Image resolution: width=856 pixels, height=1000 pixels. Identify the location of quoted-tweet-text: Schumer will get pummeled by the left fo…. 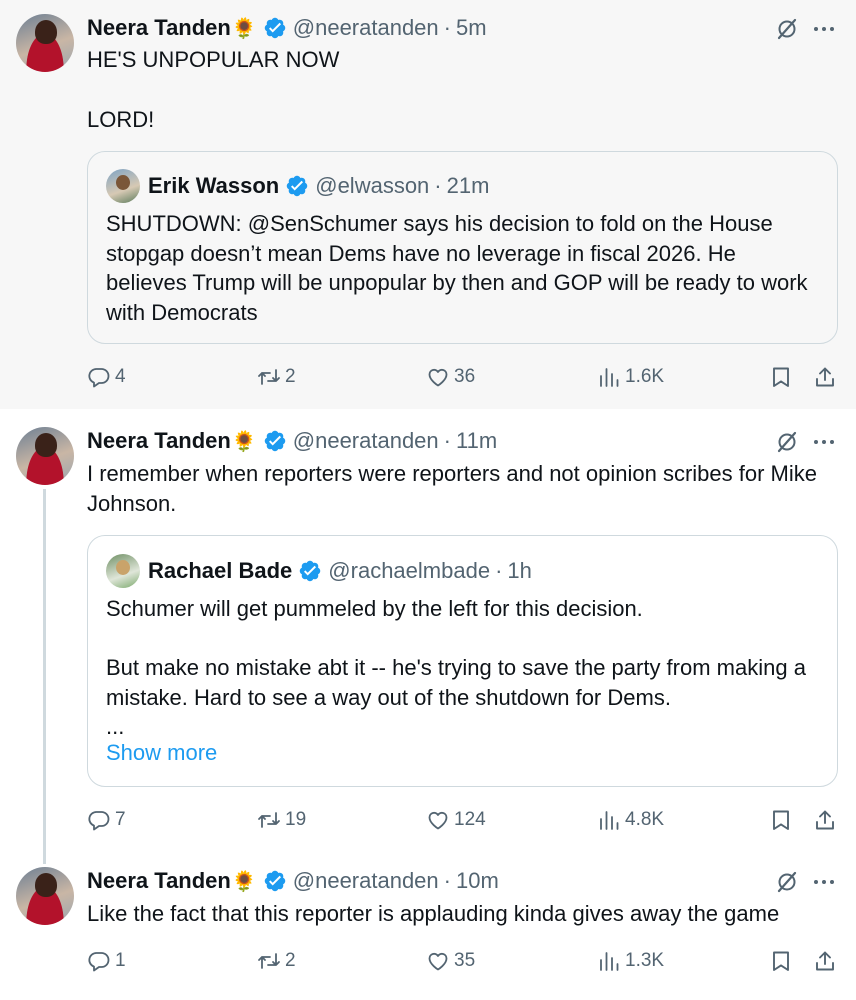
(456, 667).